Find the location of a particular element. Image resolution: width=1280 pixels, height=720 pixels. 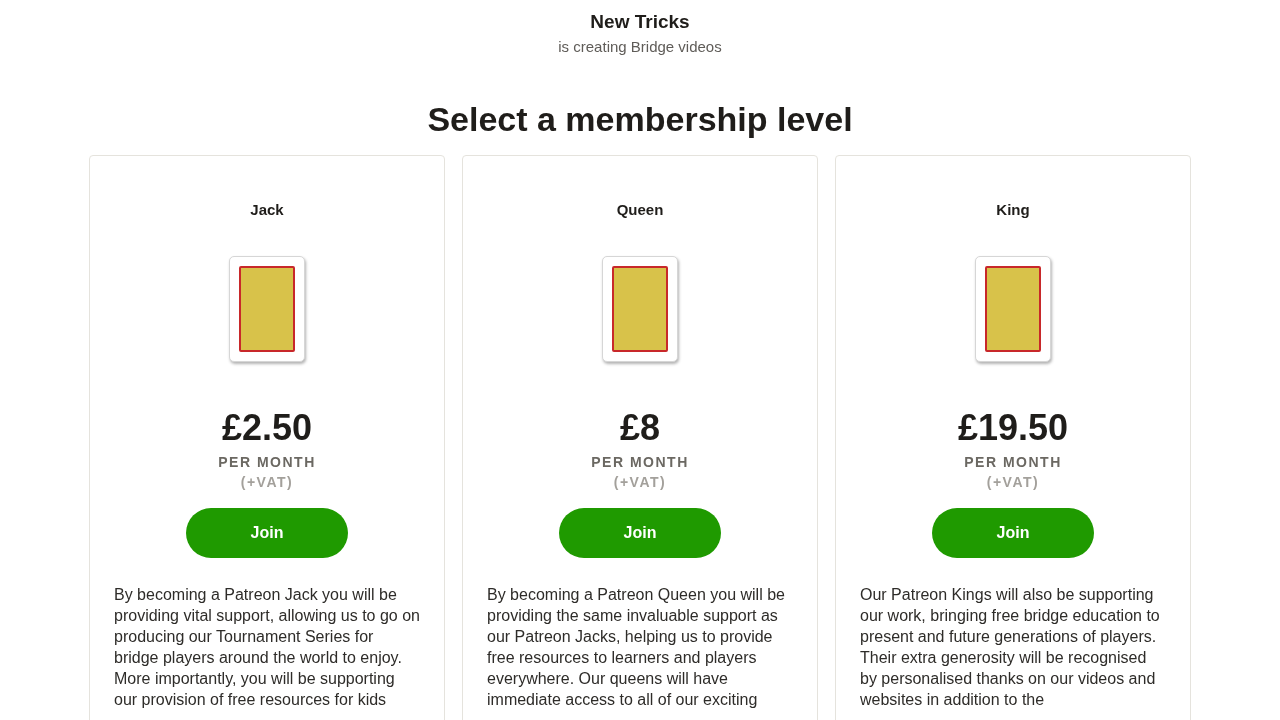

tier-price: £19.50 is located at coordinates (1013, 428).